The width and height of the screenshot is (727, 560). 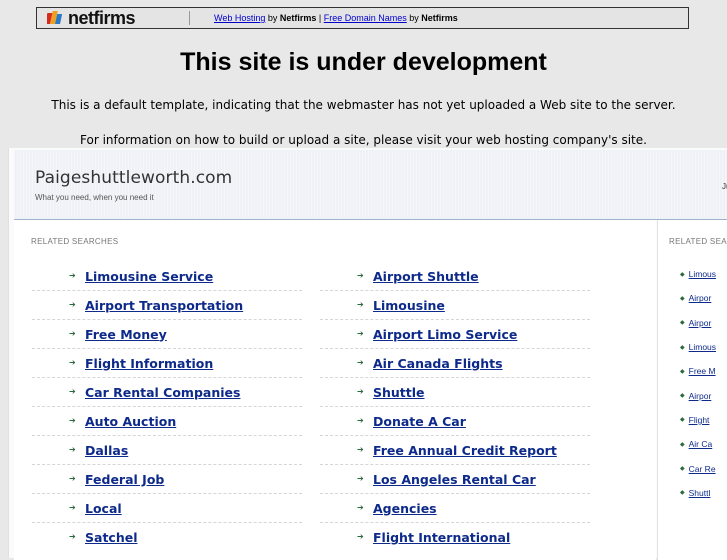 I want to click on sidebar-list-item: ◆ Shuttl, so click(x=703, y=493).